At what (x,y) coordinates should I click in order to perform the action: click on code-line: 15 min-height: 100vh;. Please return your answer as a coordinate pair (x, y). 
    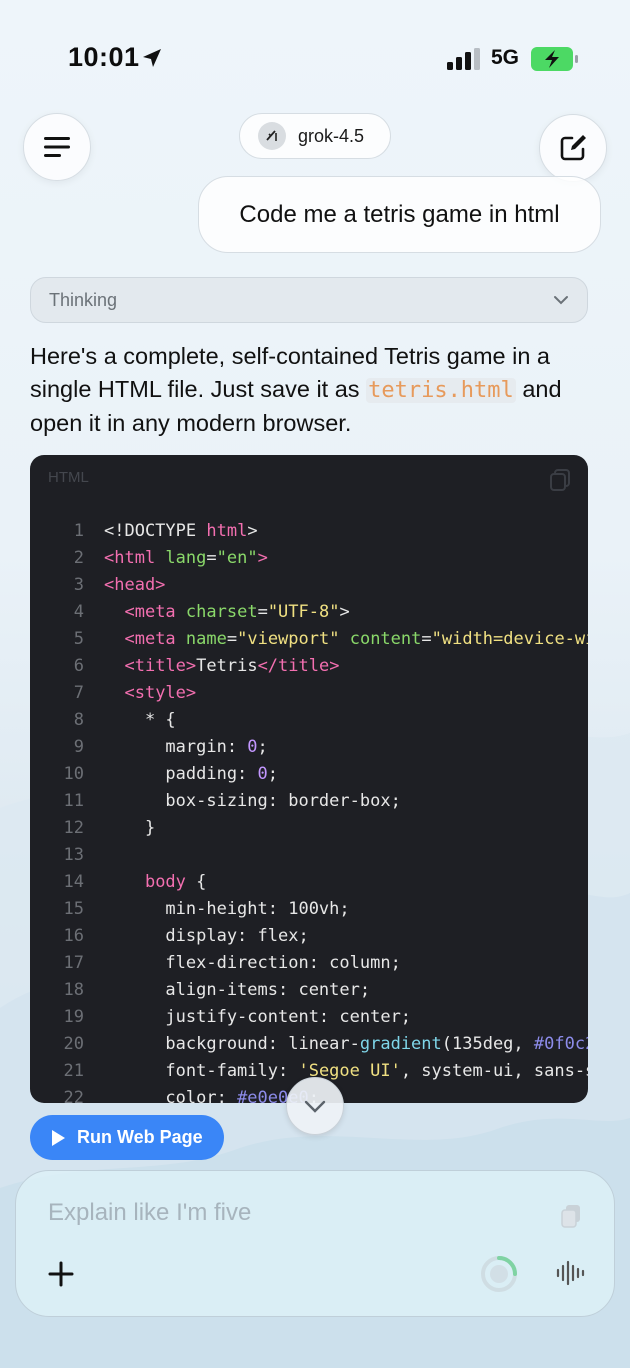
    Looking at the image, I should click on (309, 909).